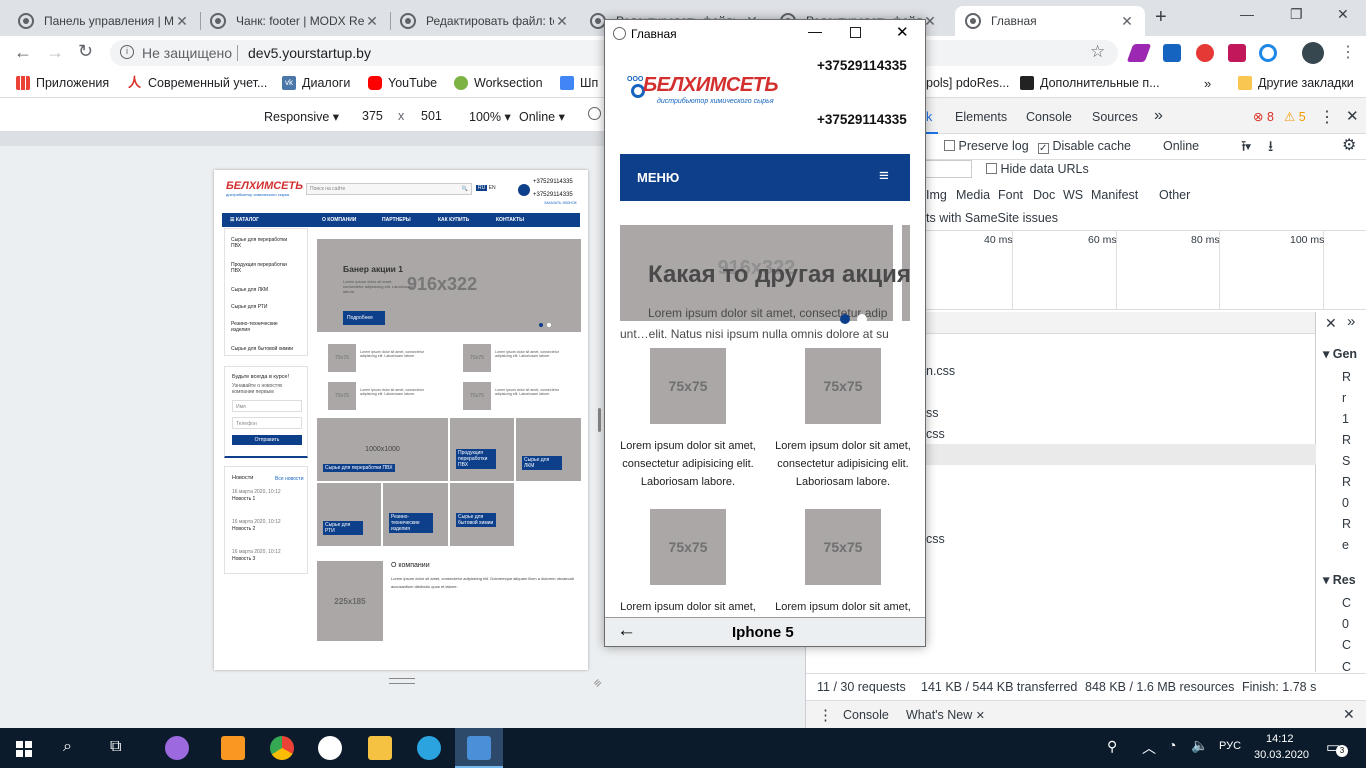 The height and width of the screenshot is (768, 1366). What do you see at coordinates (1073, 195) in the screenshot?
I see `filter-ws: WS` at bounding box center [1073, 195].